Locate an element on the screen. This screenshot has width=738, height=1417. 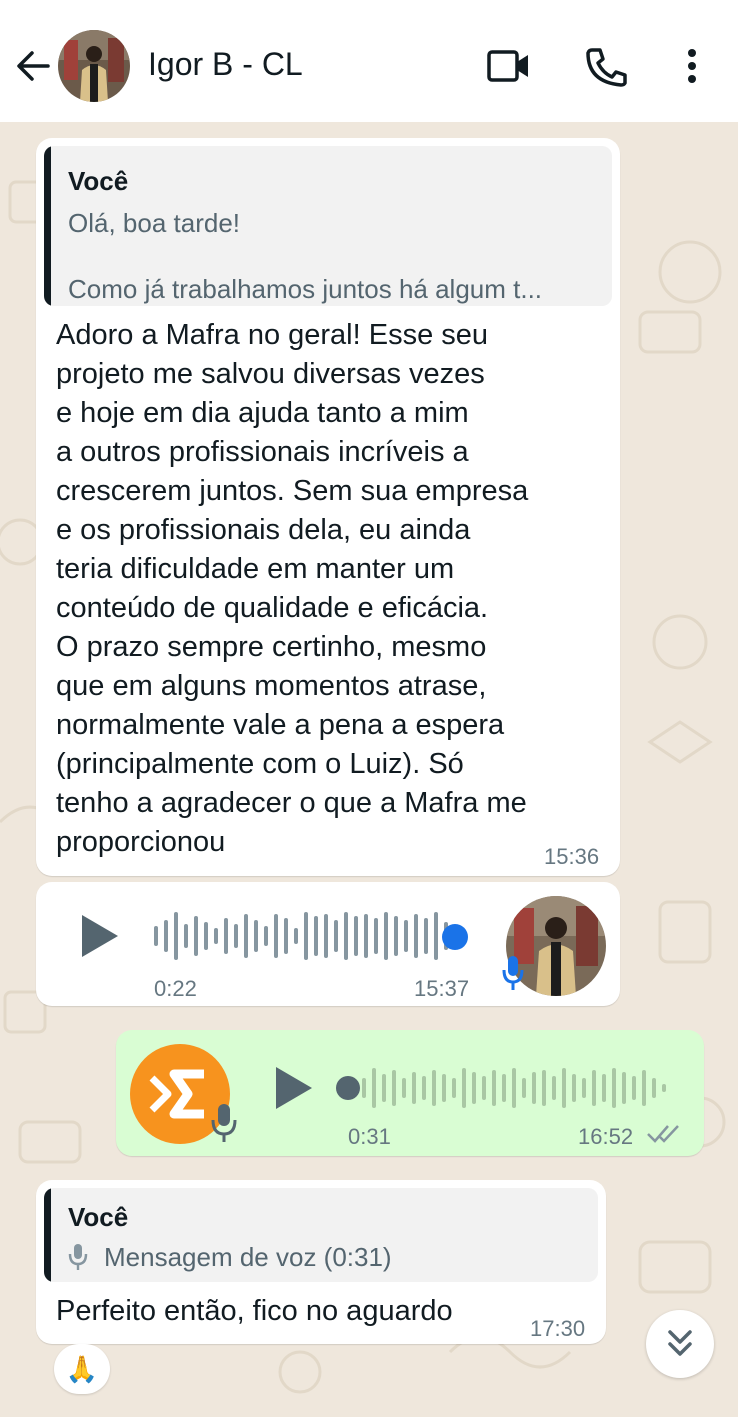
message-time: 15:36 is located at coordinates (572, 856).